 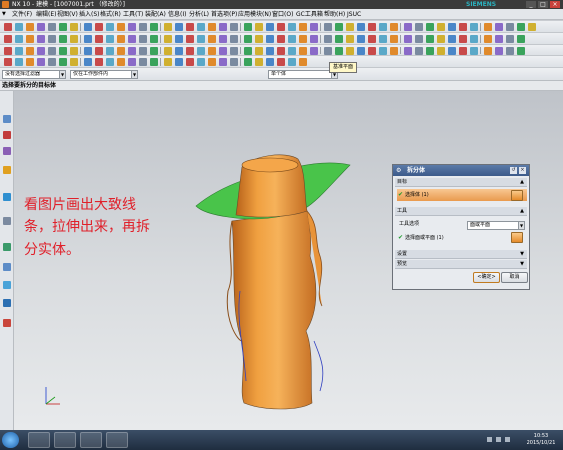 I want to click on web-browser-icon, so click(x=7, y=197).